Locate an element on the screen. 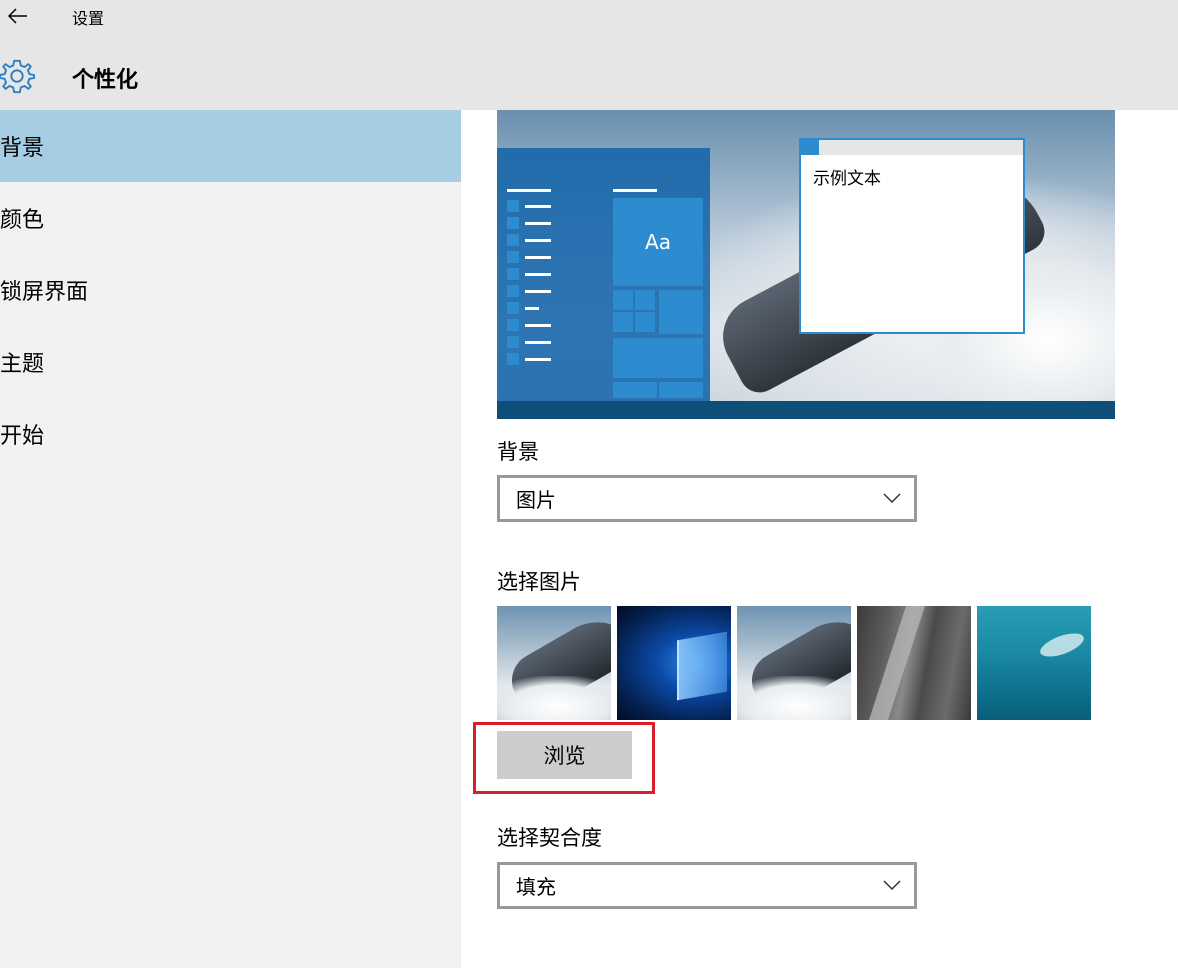  sidebar-item-themes: 主题 is located at coordinates (230, 362).